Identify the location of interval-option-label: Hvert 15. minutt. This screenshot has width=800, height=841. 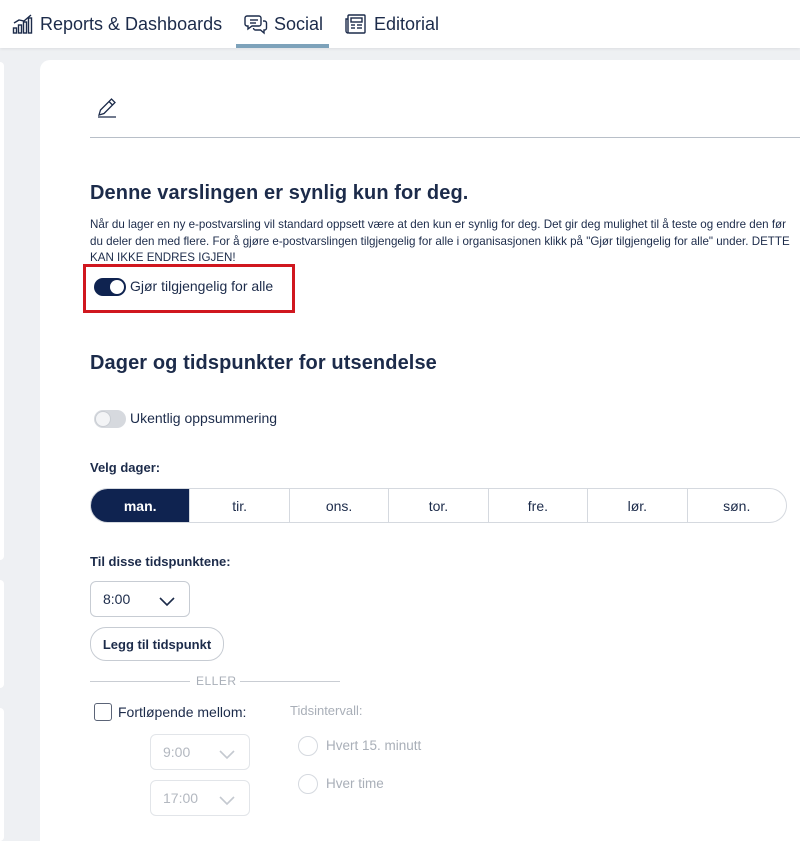
(374, 745).